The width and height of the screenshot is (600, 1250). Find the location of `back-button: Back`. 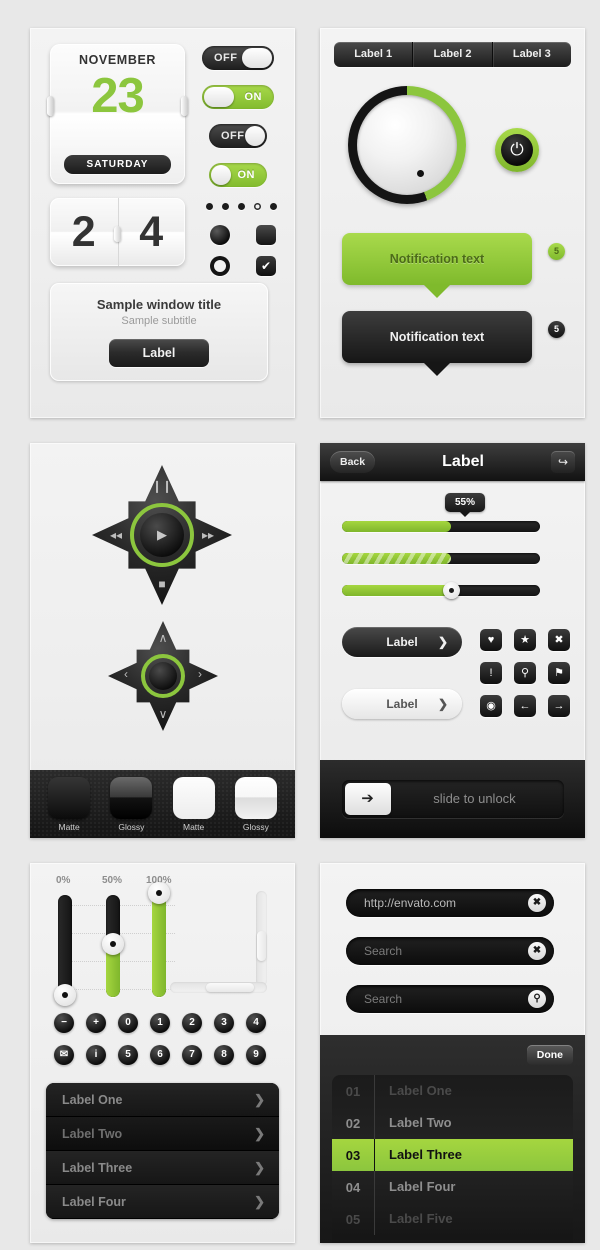

back-button: Back is located at coordinates (353, 462).